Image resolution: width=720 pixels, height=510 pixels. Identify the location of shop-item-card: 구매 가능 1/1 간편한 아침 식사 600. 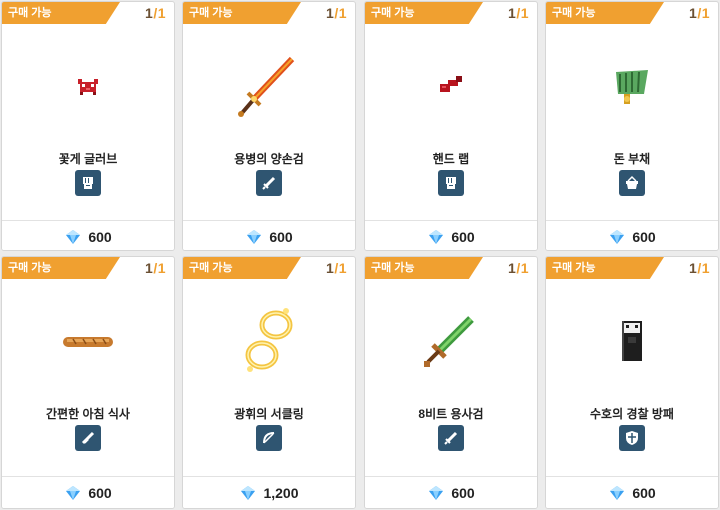
(88, 382).